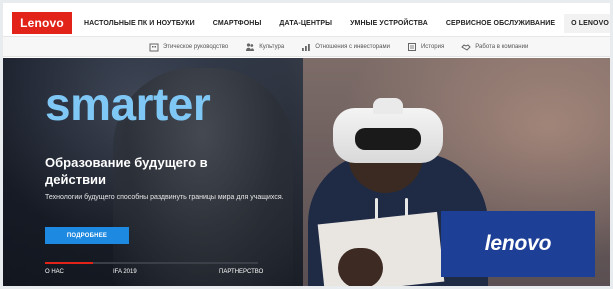 Image resolution: width=613 pixels, height=289 pixels. What do you see at coordinates (388, 106) in the screenshot?
I see `vr-headset-strap` at bounding box center [388, 106].